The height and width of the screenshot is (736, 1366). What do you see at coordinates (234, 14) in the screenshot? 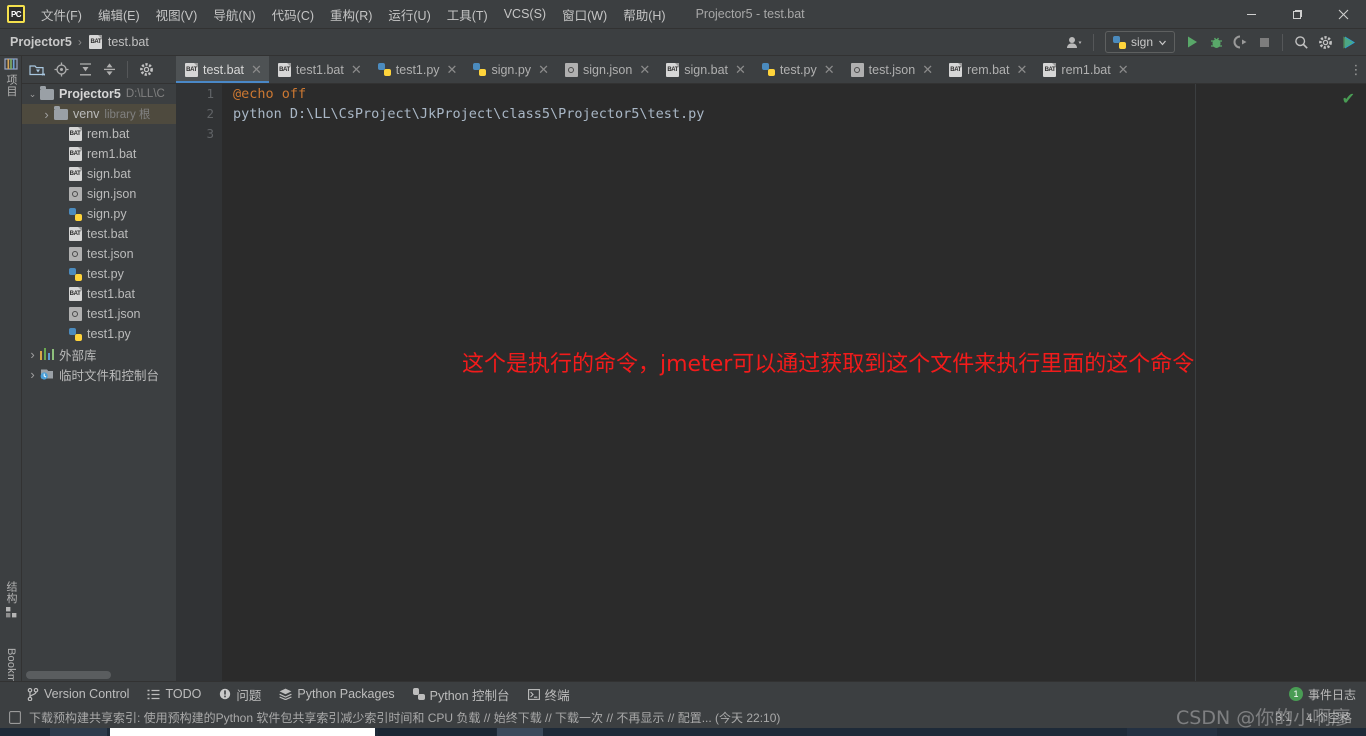
I see `menu-item-navigate: 导航(N)` at bounding box center [234, 14].